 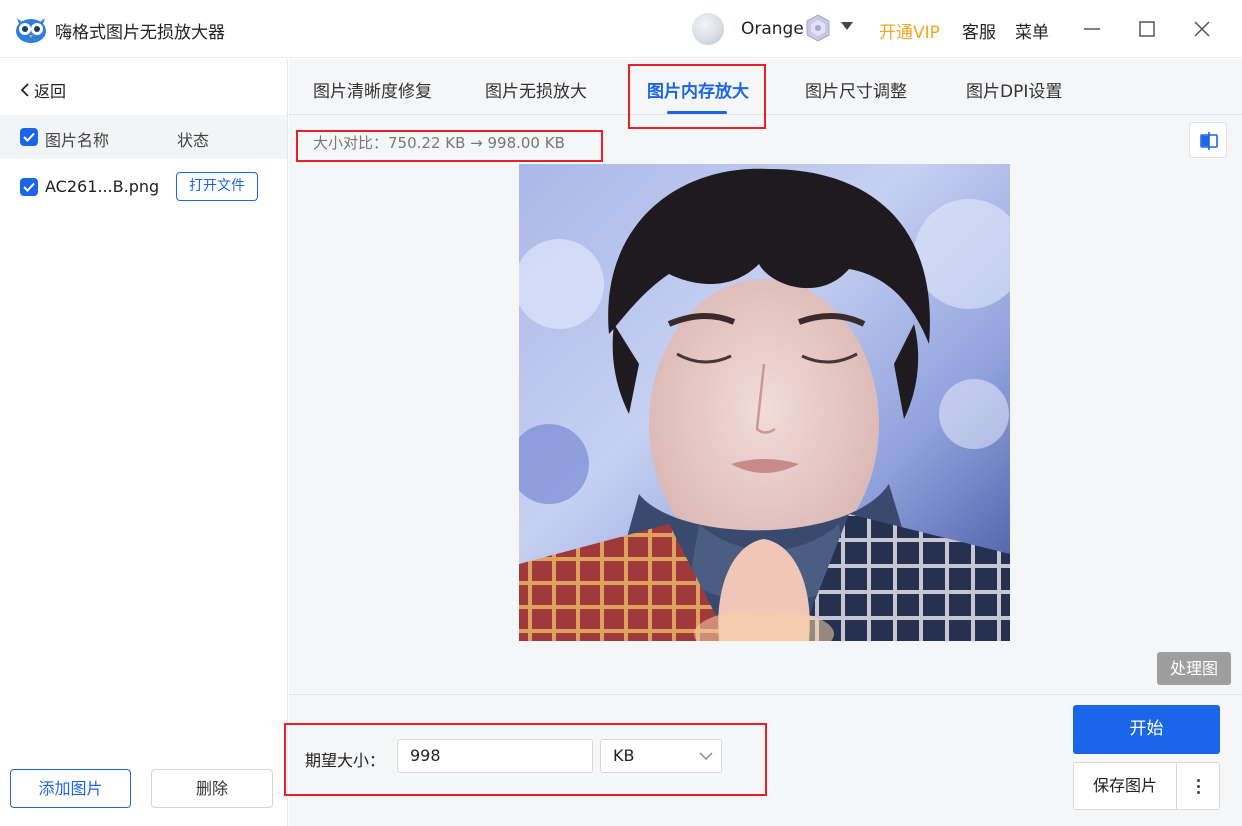 I want to click on file-checkbox, so click(x=29, y=187).